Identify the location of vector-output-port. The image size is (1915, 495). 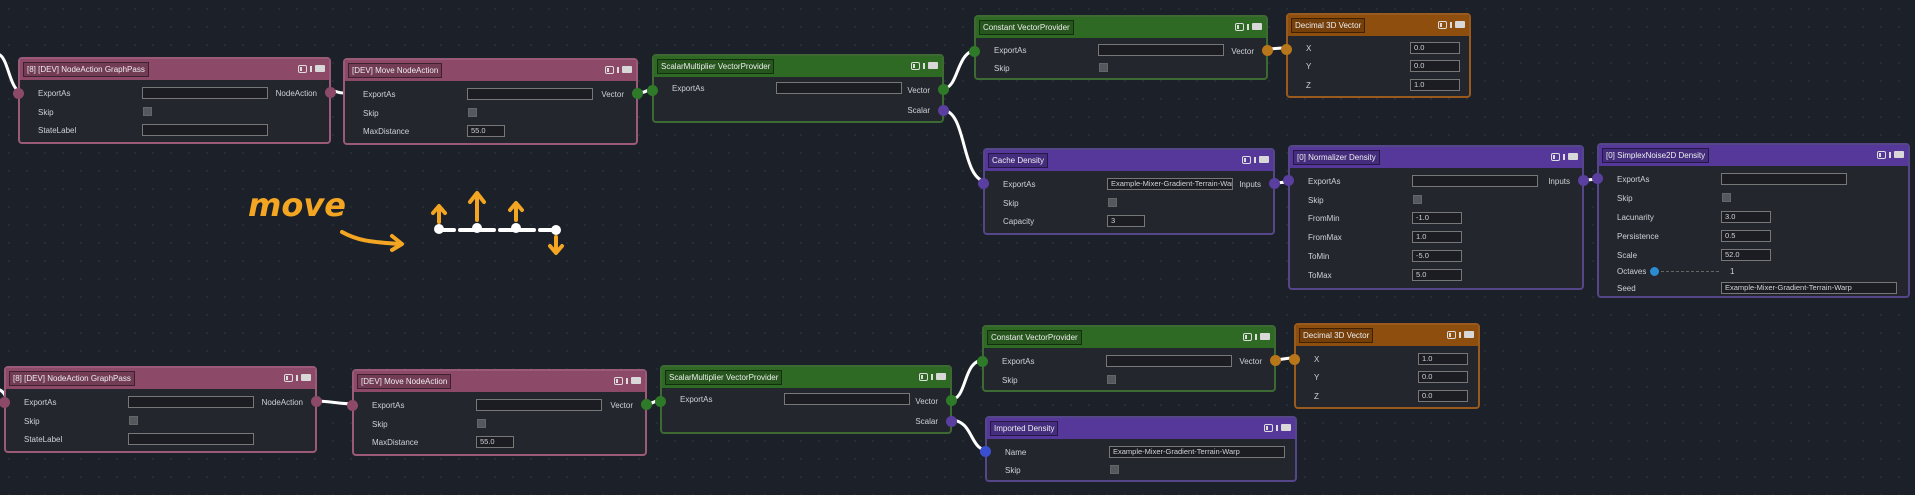
(943, 89).